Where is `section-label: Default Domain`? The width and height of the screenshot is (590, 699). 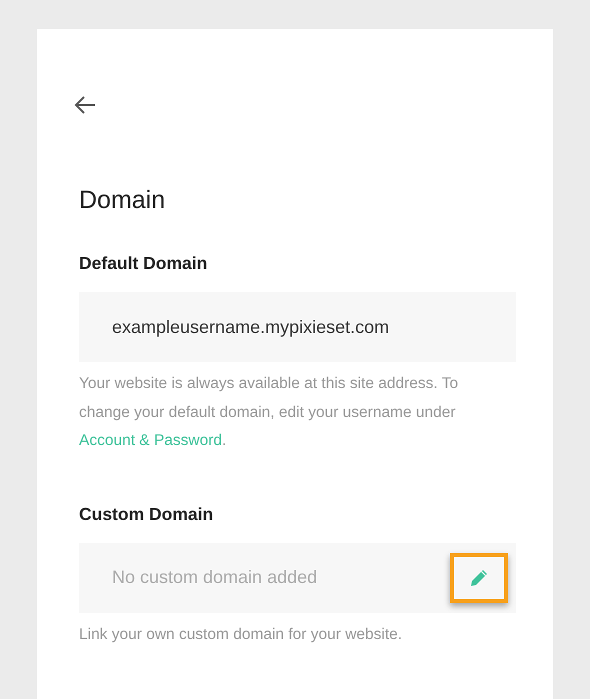 section-label: Default Domain is located at coordinates (143, 263).